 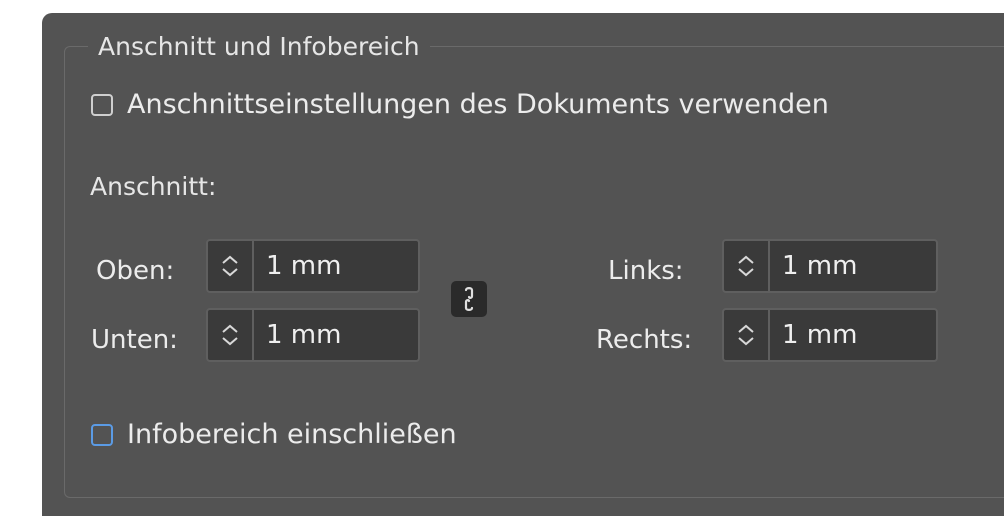 I want to click on include-slug-checkbox-row: Infobereich einschließen, so click(x=274, y=435).